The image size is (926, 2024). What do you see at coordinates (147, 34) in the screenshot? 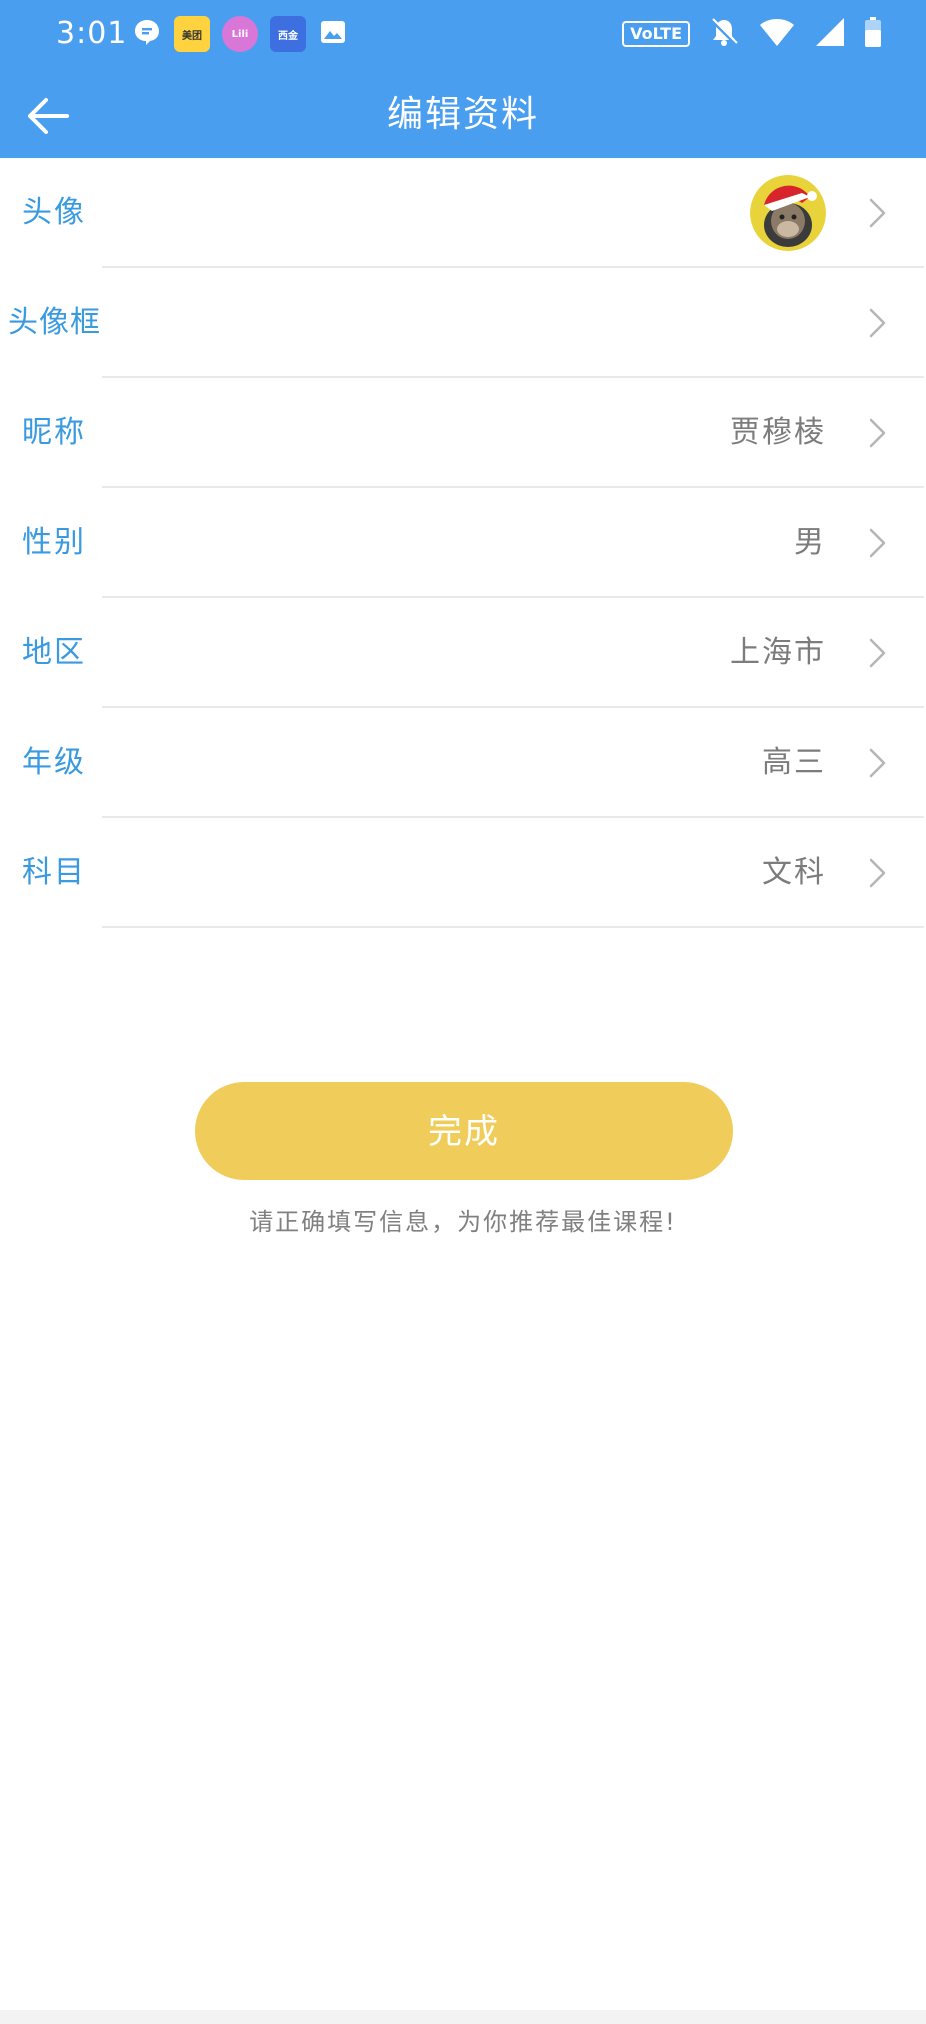
I see `message-icon` at bounding box center [147, 34].